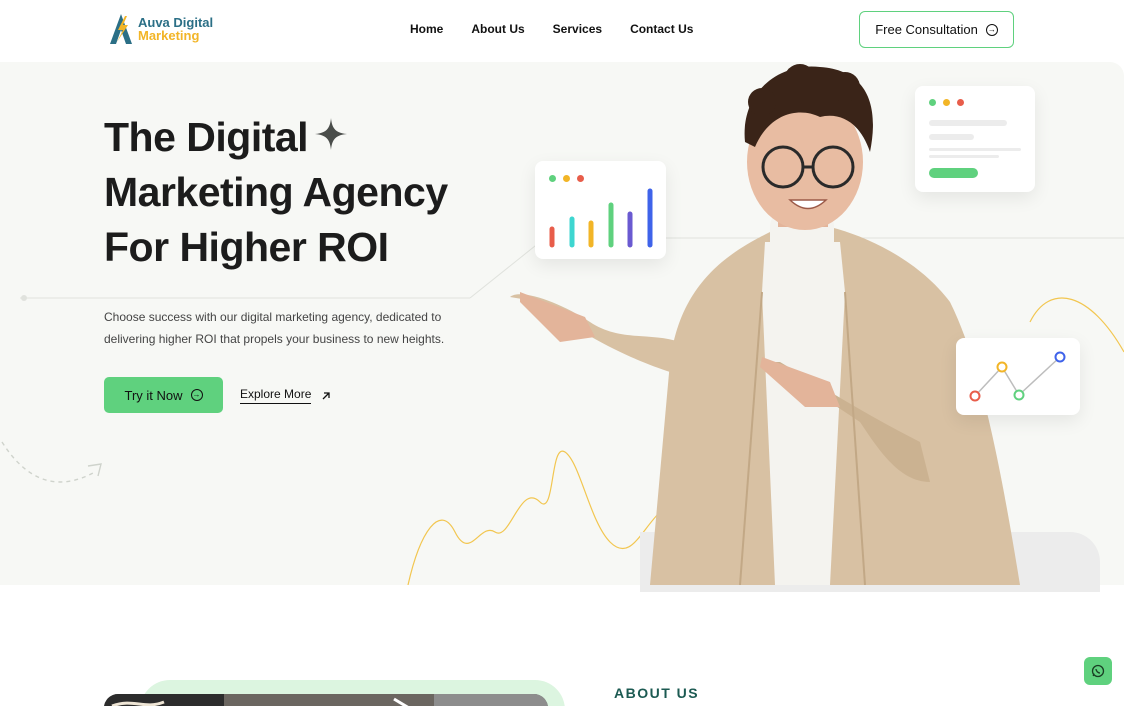  I want to click on line-chart-card, so click(1018, 376).